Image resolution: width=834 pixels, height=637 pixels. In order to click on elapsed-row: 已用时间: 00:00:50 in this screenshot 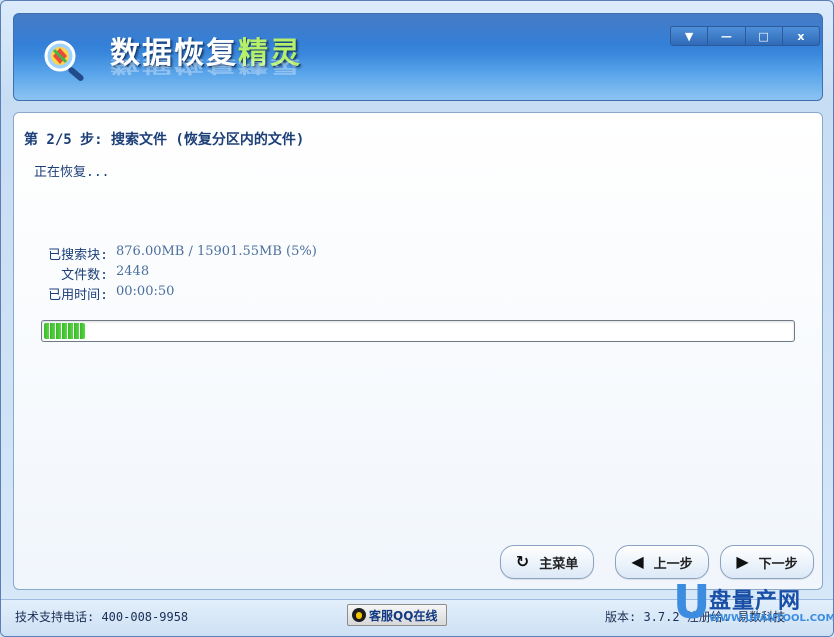, I will do `click(101, 293)`.